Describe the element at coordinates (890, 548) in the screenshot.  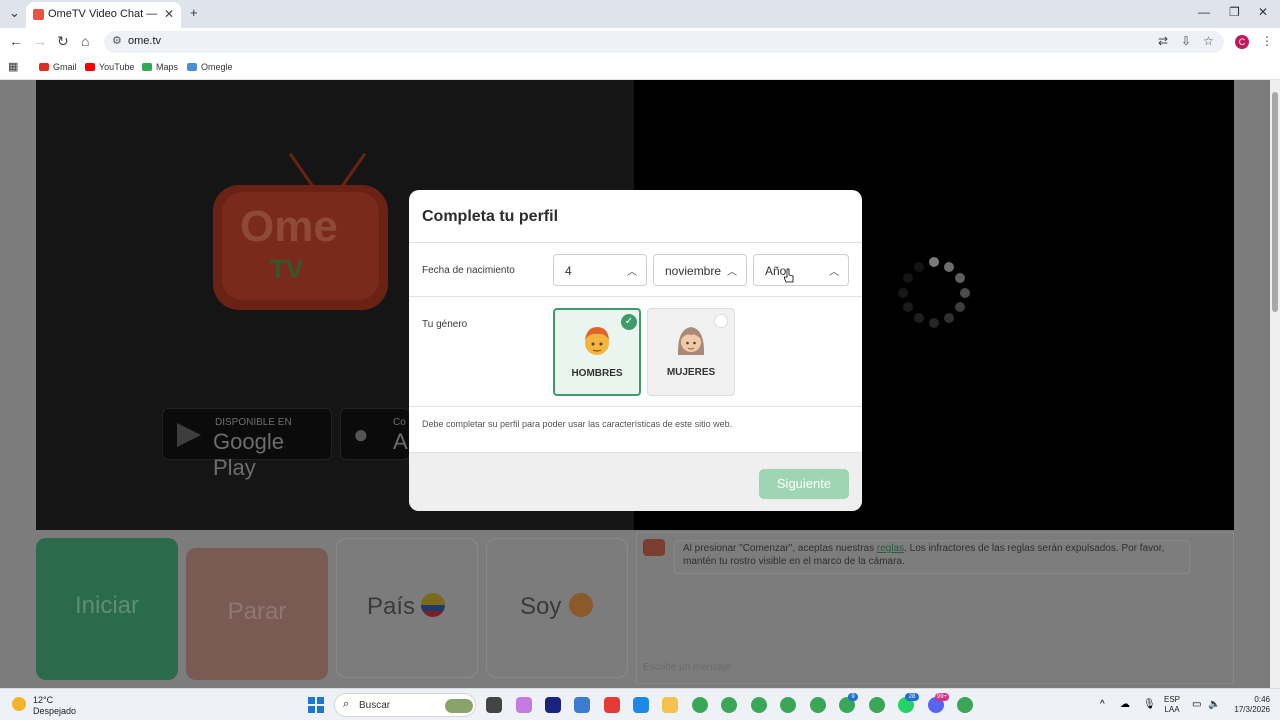
I see `rules-link: reglas` at that location.